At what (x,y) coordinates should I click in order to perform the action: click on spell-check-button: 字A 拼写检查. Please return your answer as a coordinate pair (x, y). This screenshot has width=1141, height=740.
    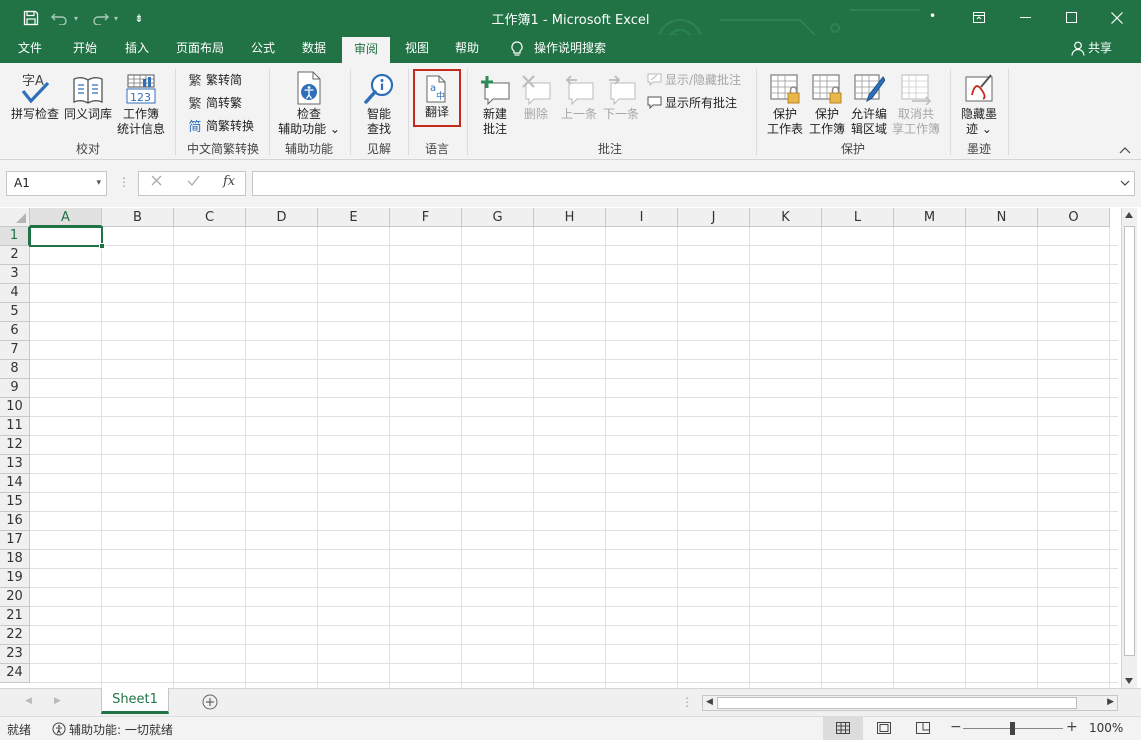
    Looking at the image, I should click on (35, 95).